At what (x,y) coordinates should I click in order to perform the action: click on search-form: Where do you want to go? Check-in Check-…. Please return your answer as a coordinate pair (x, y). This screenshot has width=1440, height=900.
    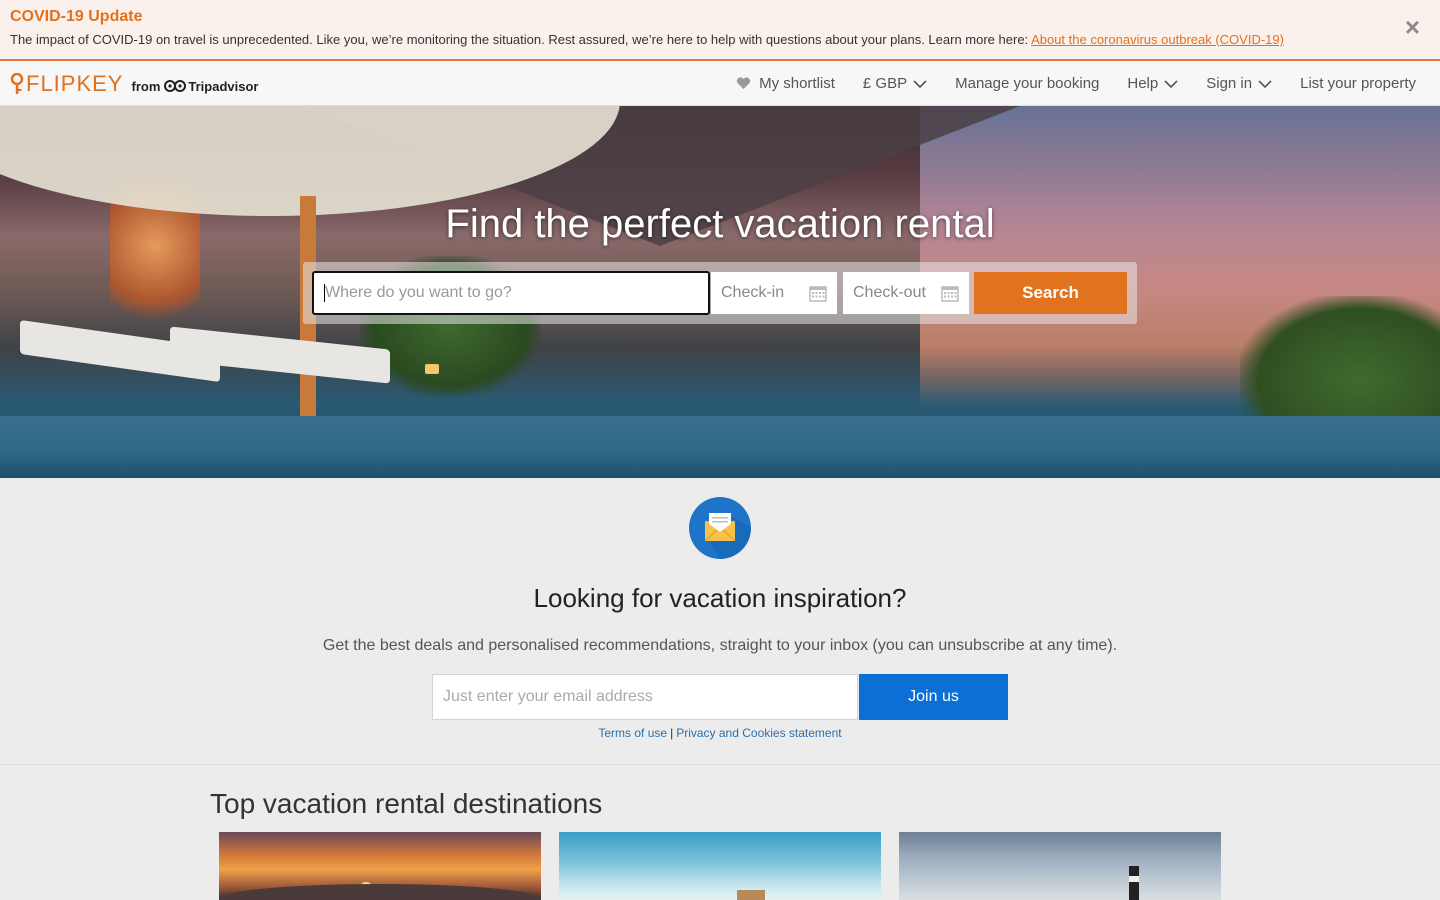
    Looking at the image, I should click on (720, 293).